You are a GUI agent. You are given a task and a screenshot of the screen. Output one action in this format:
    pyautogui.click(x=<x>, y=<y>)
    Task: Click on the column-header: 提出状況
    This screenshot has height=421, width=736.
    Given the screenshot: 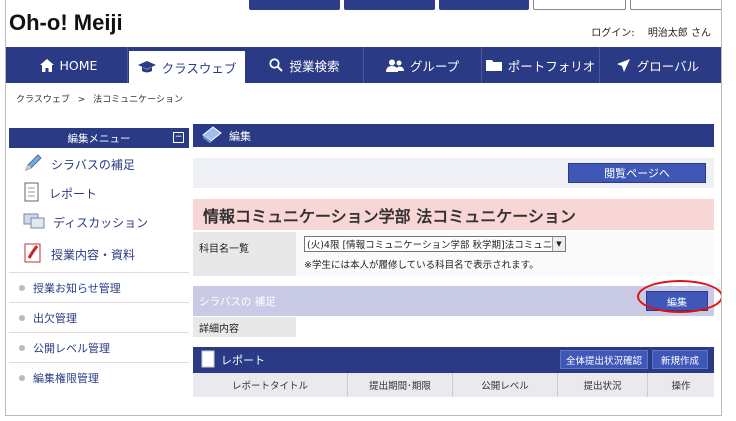 What is the action you would take?
    pyautogui.click(x=603, y=385)
    